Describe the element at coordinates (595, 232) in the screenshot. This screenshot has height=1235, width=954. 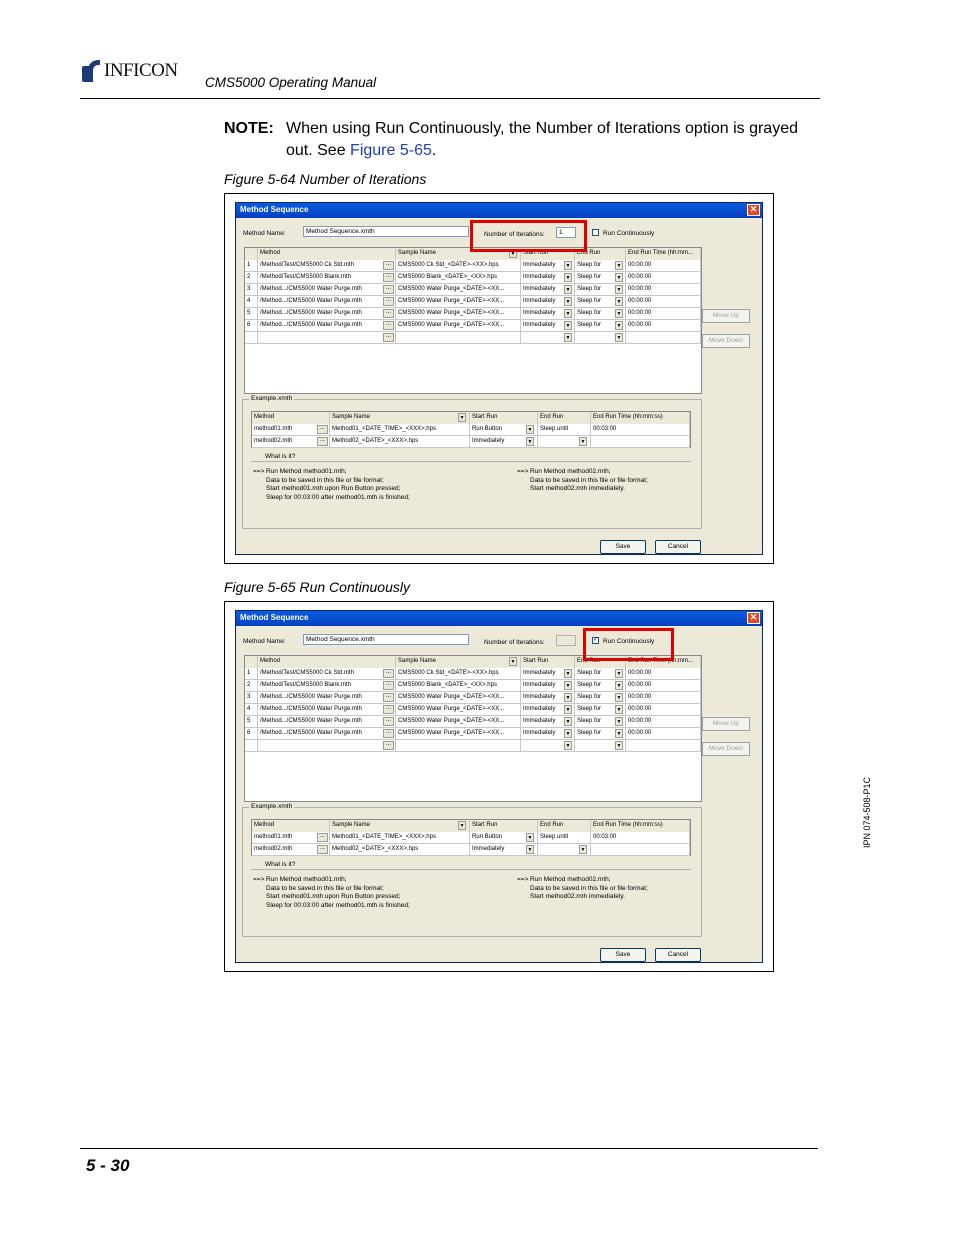
I see `run-continuously-checkbox` at that location.